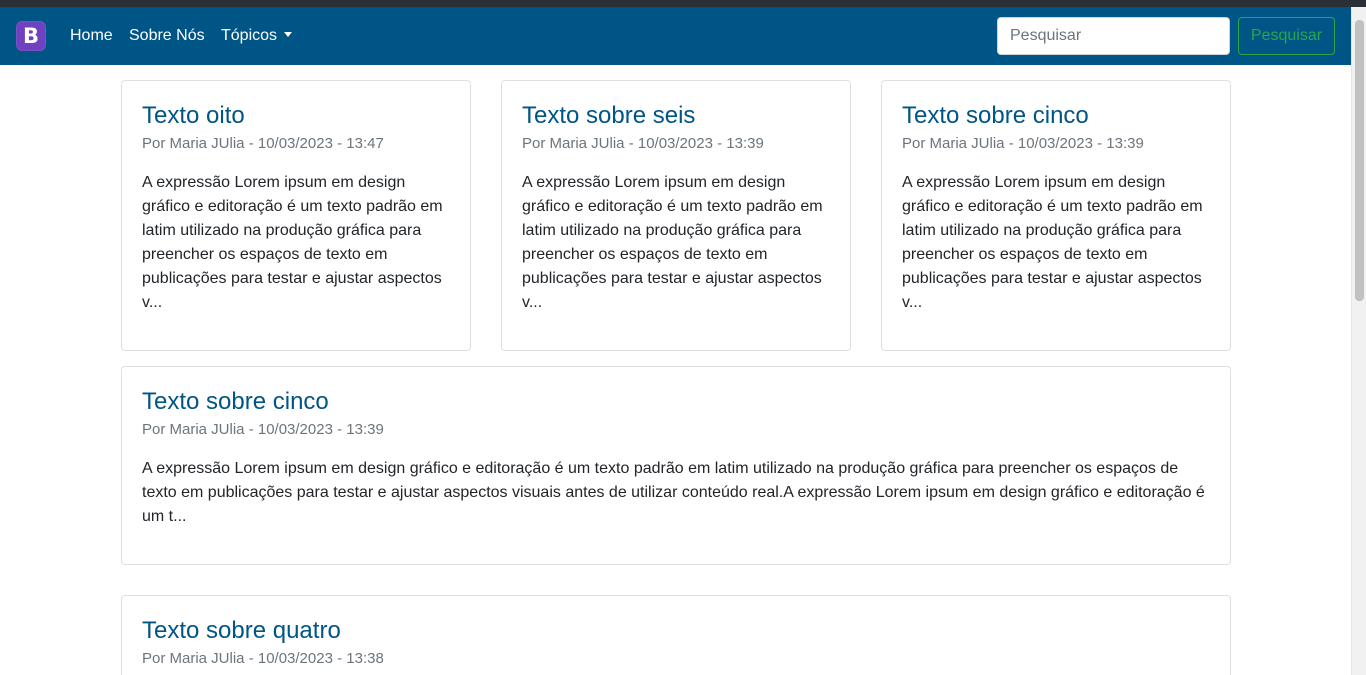 This screenshot has height=675, width=1366. Describe the element at coordinates (675, 36) in the screenshot. I see `navbar: B Home Sobre Nós Tópicos Pesquisar` at that location.